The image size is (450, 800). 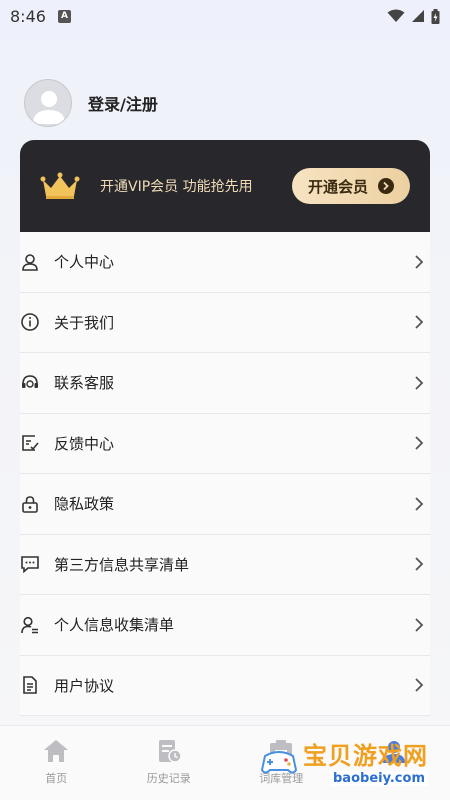 What do you see at coordinates (30, 322) in the screenshot?
I see `info-icon` at bounding box center [30, 322].